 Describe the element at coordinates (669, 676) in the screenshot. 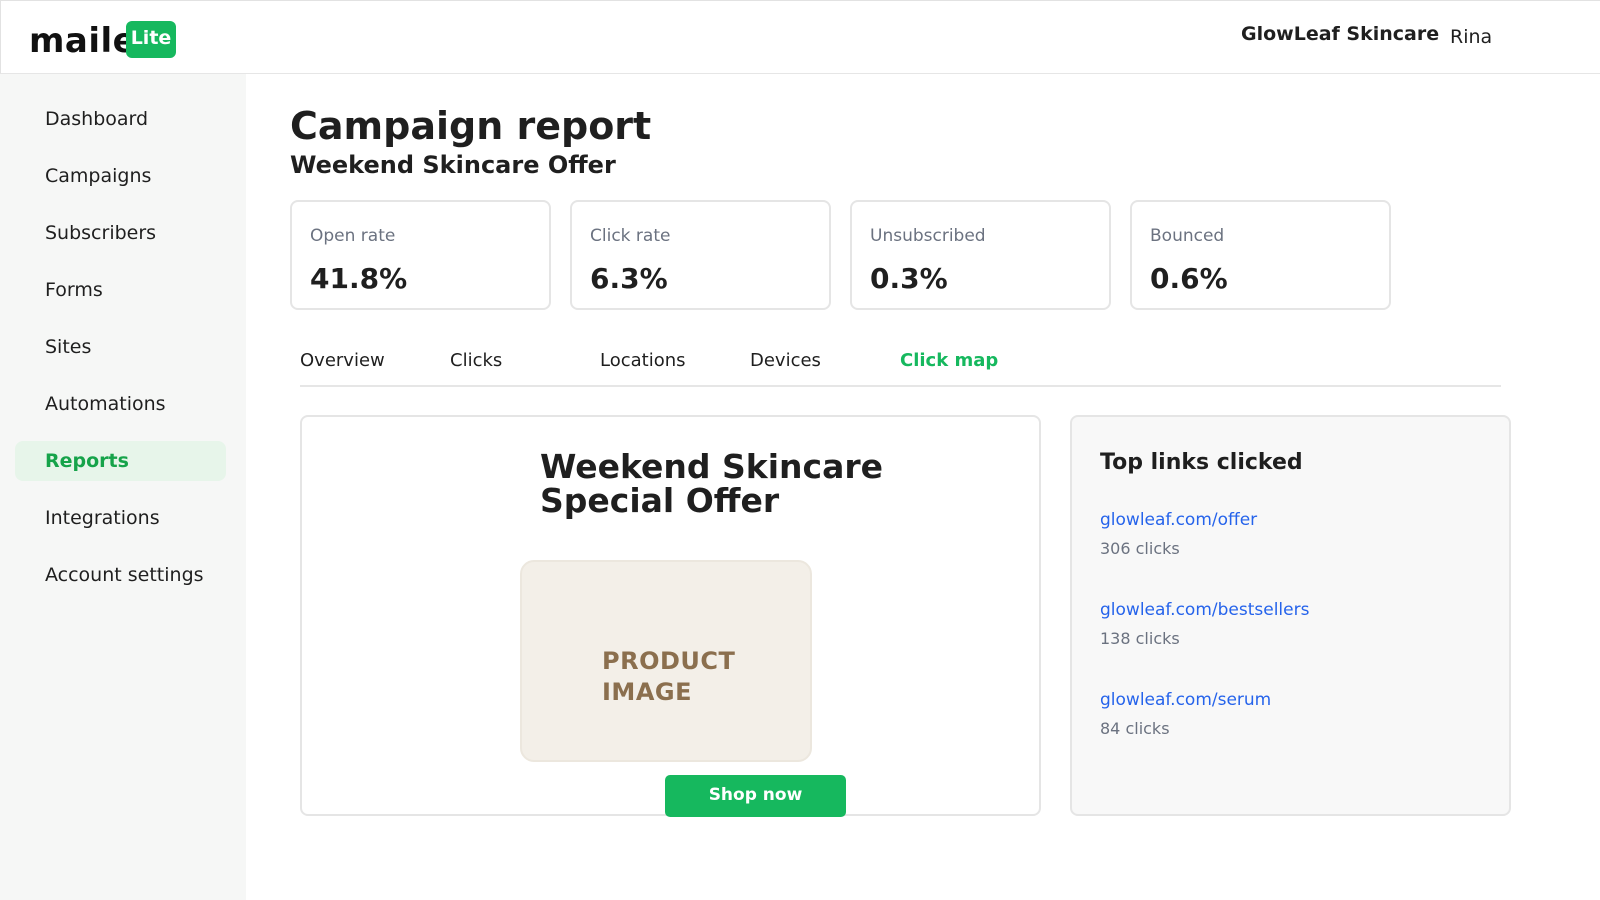

I see `product-image-label: PRODUCT IMAGE` at that location.